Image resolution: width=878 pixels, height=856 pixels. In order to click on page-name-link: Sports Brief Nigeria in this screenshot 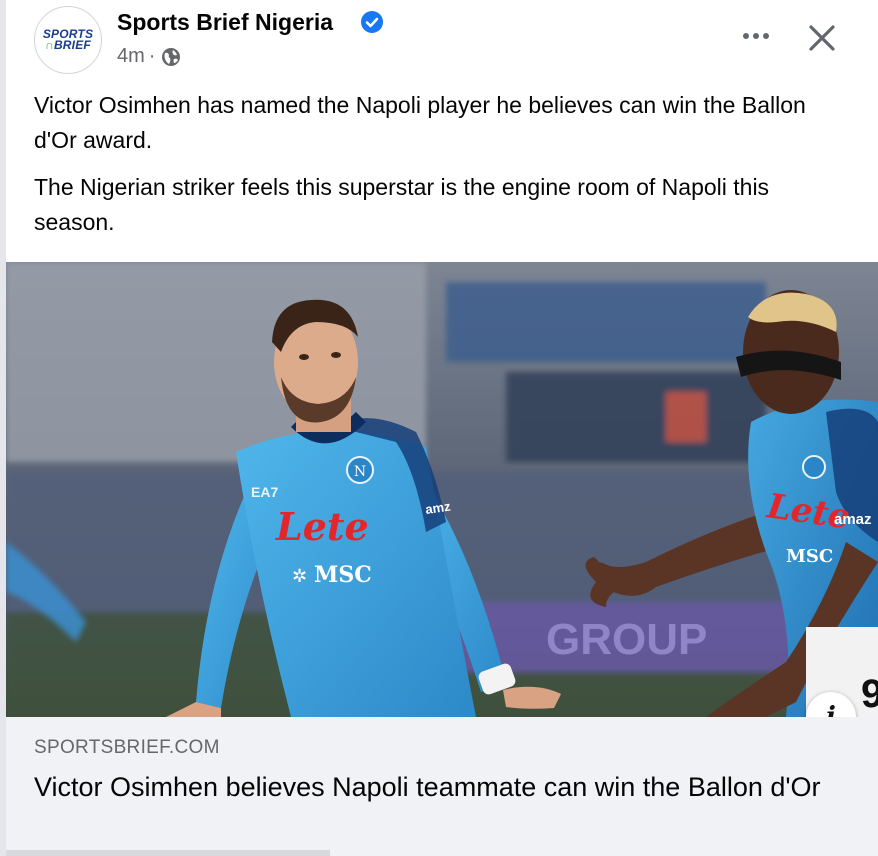, I will do `click(225, 22)`.